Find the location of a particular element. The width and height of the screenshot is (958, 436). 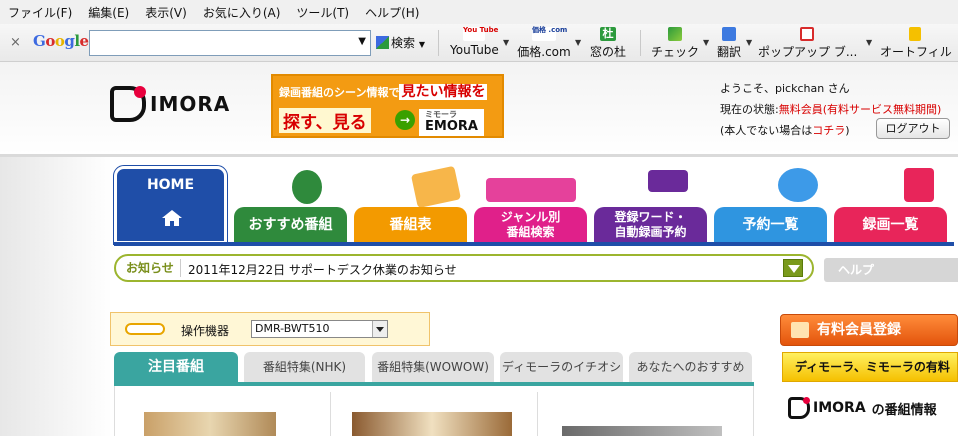

tab-dimora-pick: ディモーラのイチオシ is located at coordinates (561, 367).